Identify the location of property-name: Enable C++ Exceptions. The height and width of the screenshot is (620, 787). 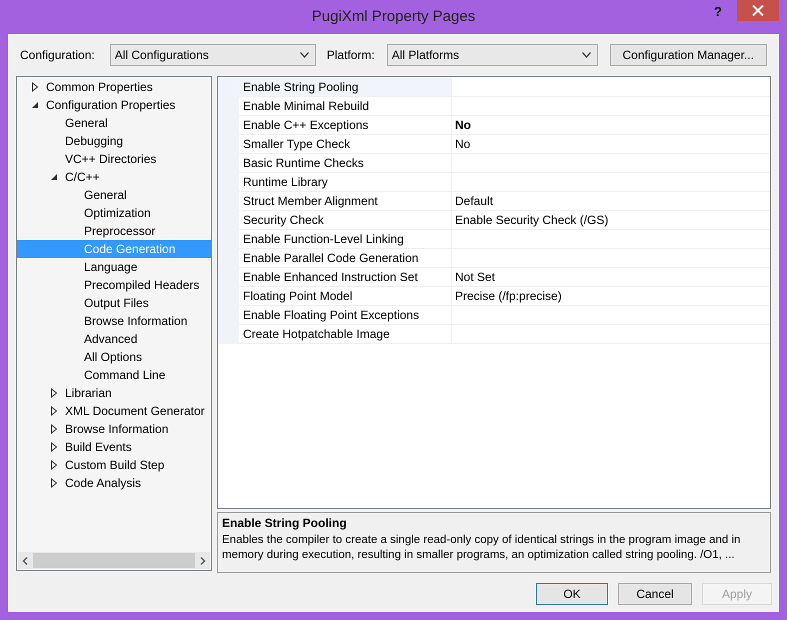
(345, 125).